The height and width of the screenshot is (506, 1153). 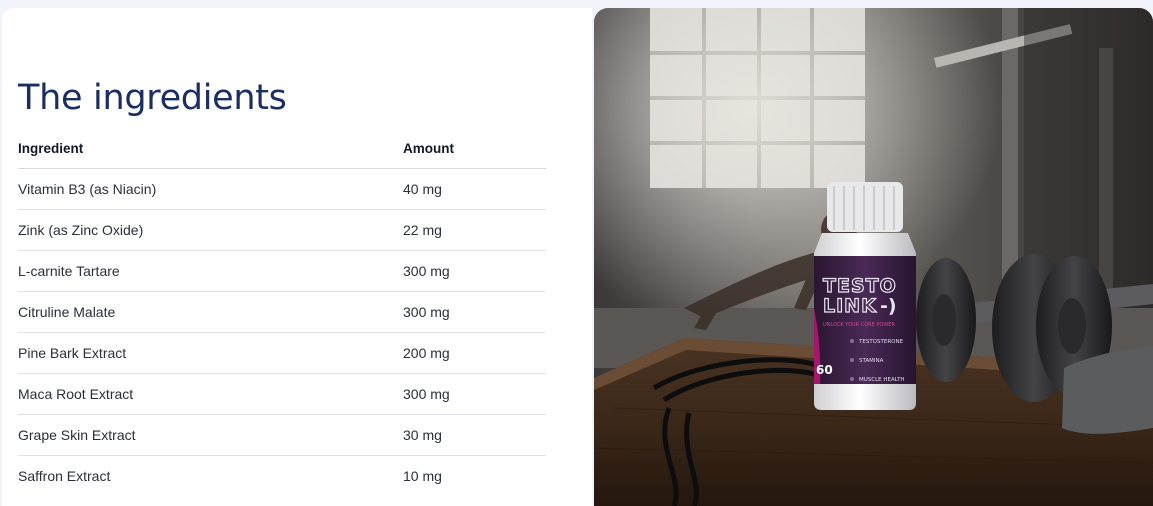 What do you see at coordinates (210, 353) in the screenshot?
I see `ingredient-name: Pine Bark Extract` at bounding box center [210, 353].